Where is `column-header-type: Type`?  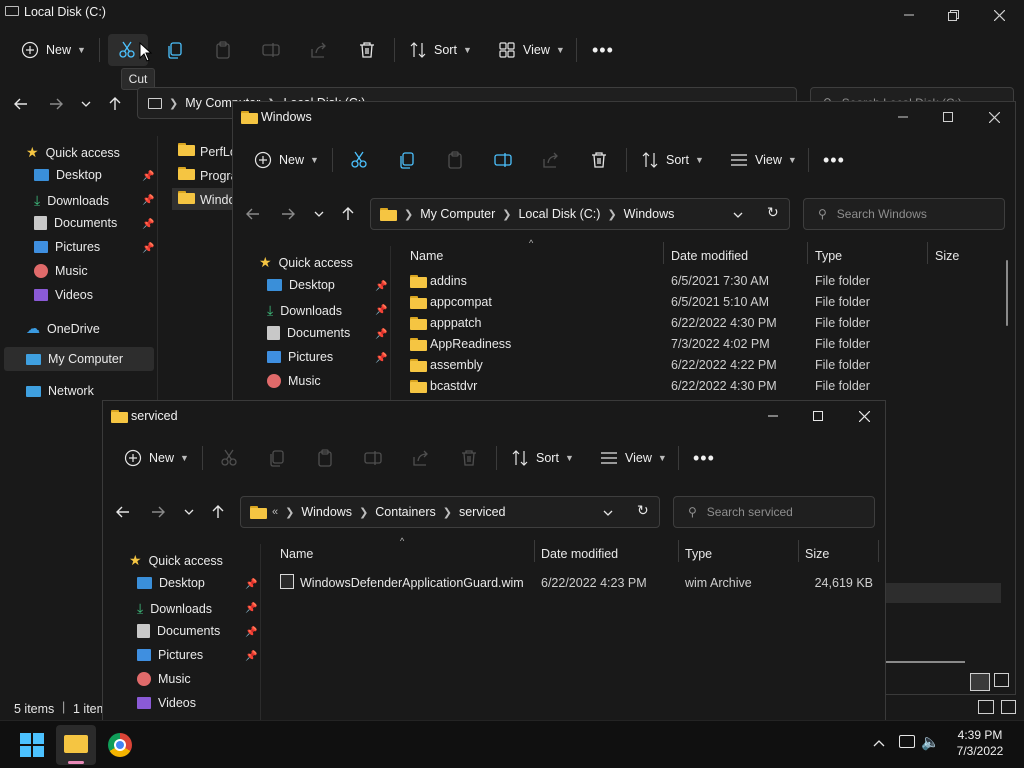
column-header-type: Type is located at coordinates (828, 256).